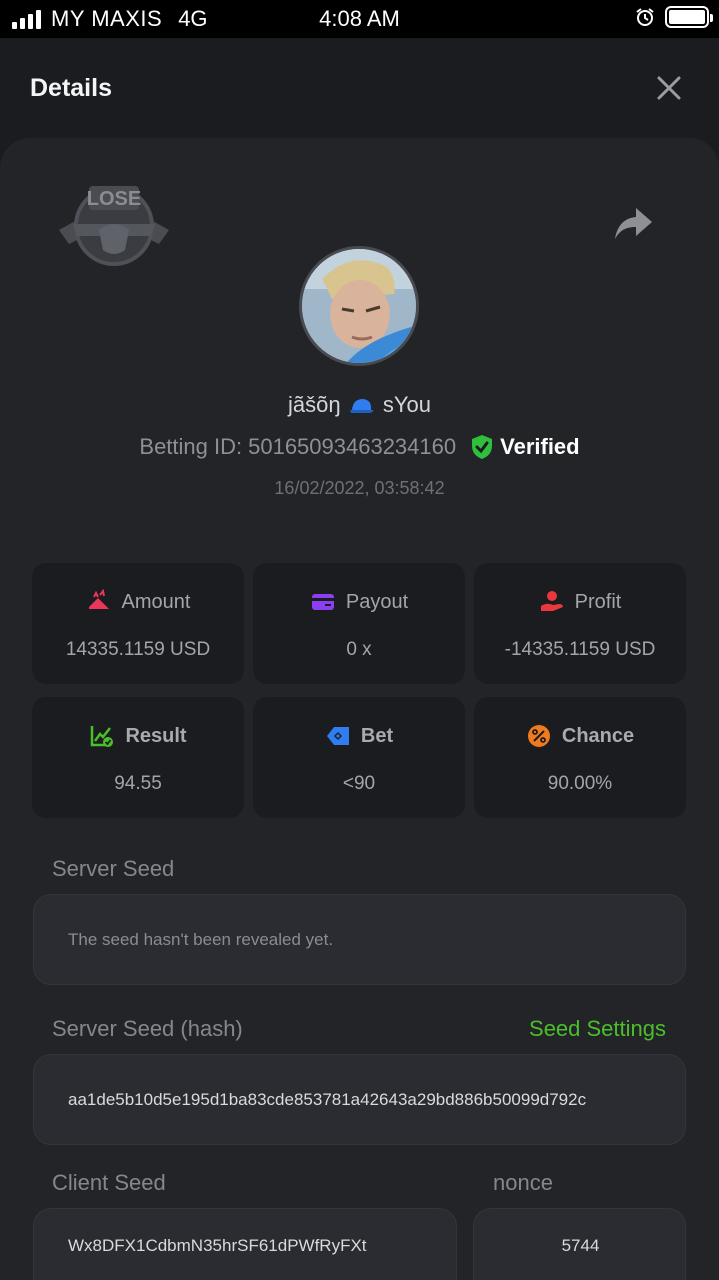 The height and width of the screenshot is (1280, 719). What do you see at coordinates (114, 199) in the screenshot?
I see `lose-badge-text: LOSE` at bounding box center [114, 199].